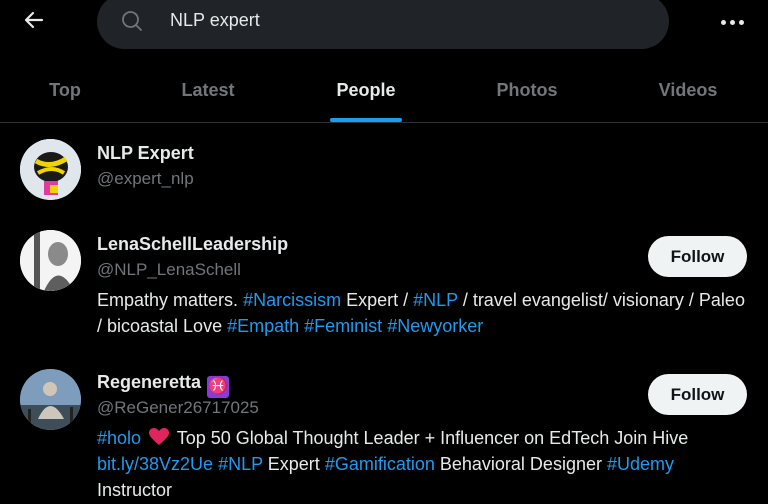 The image size is (768, 504). I want to click on tab-label: People, so click(366, 89).